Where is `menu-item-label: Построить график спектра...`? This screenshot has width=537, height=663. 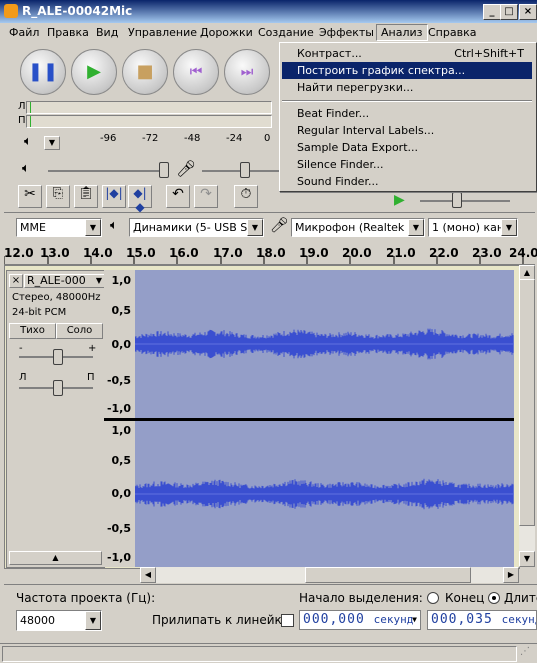
menu-item-label: Построить график спектра... is located at coordinates (381, 70).